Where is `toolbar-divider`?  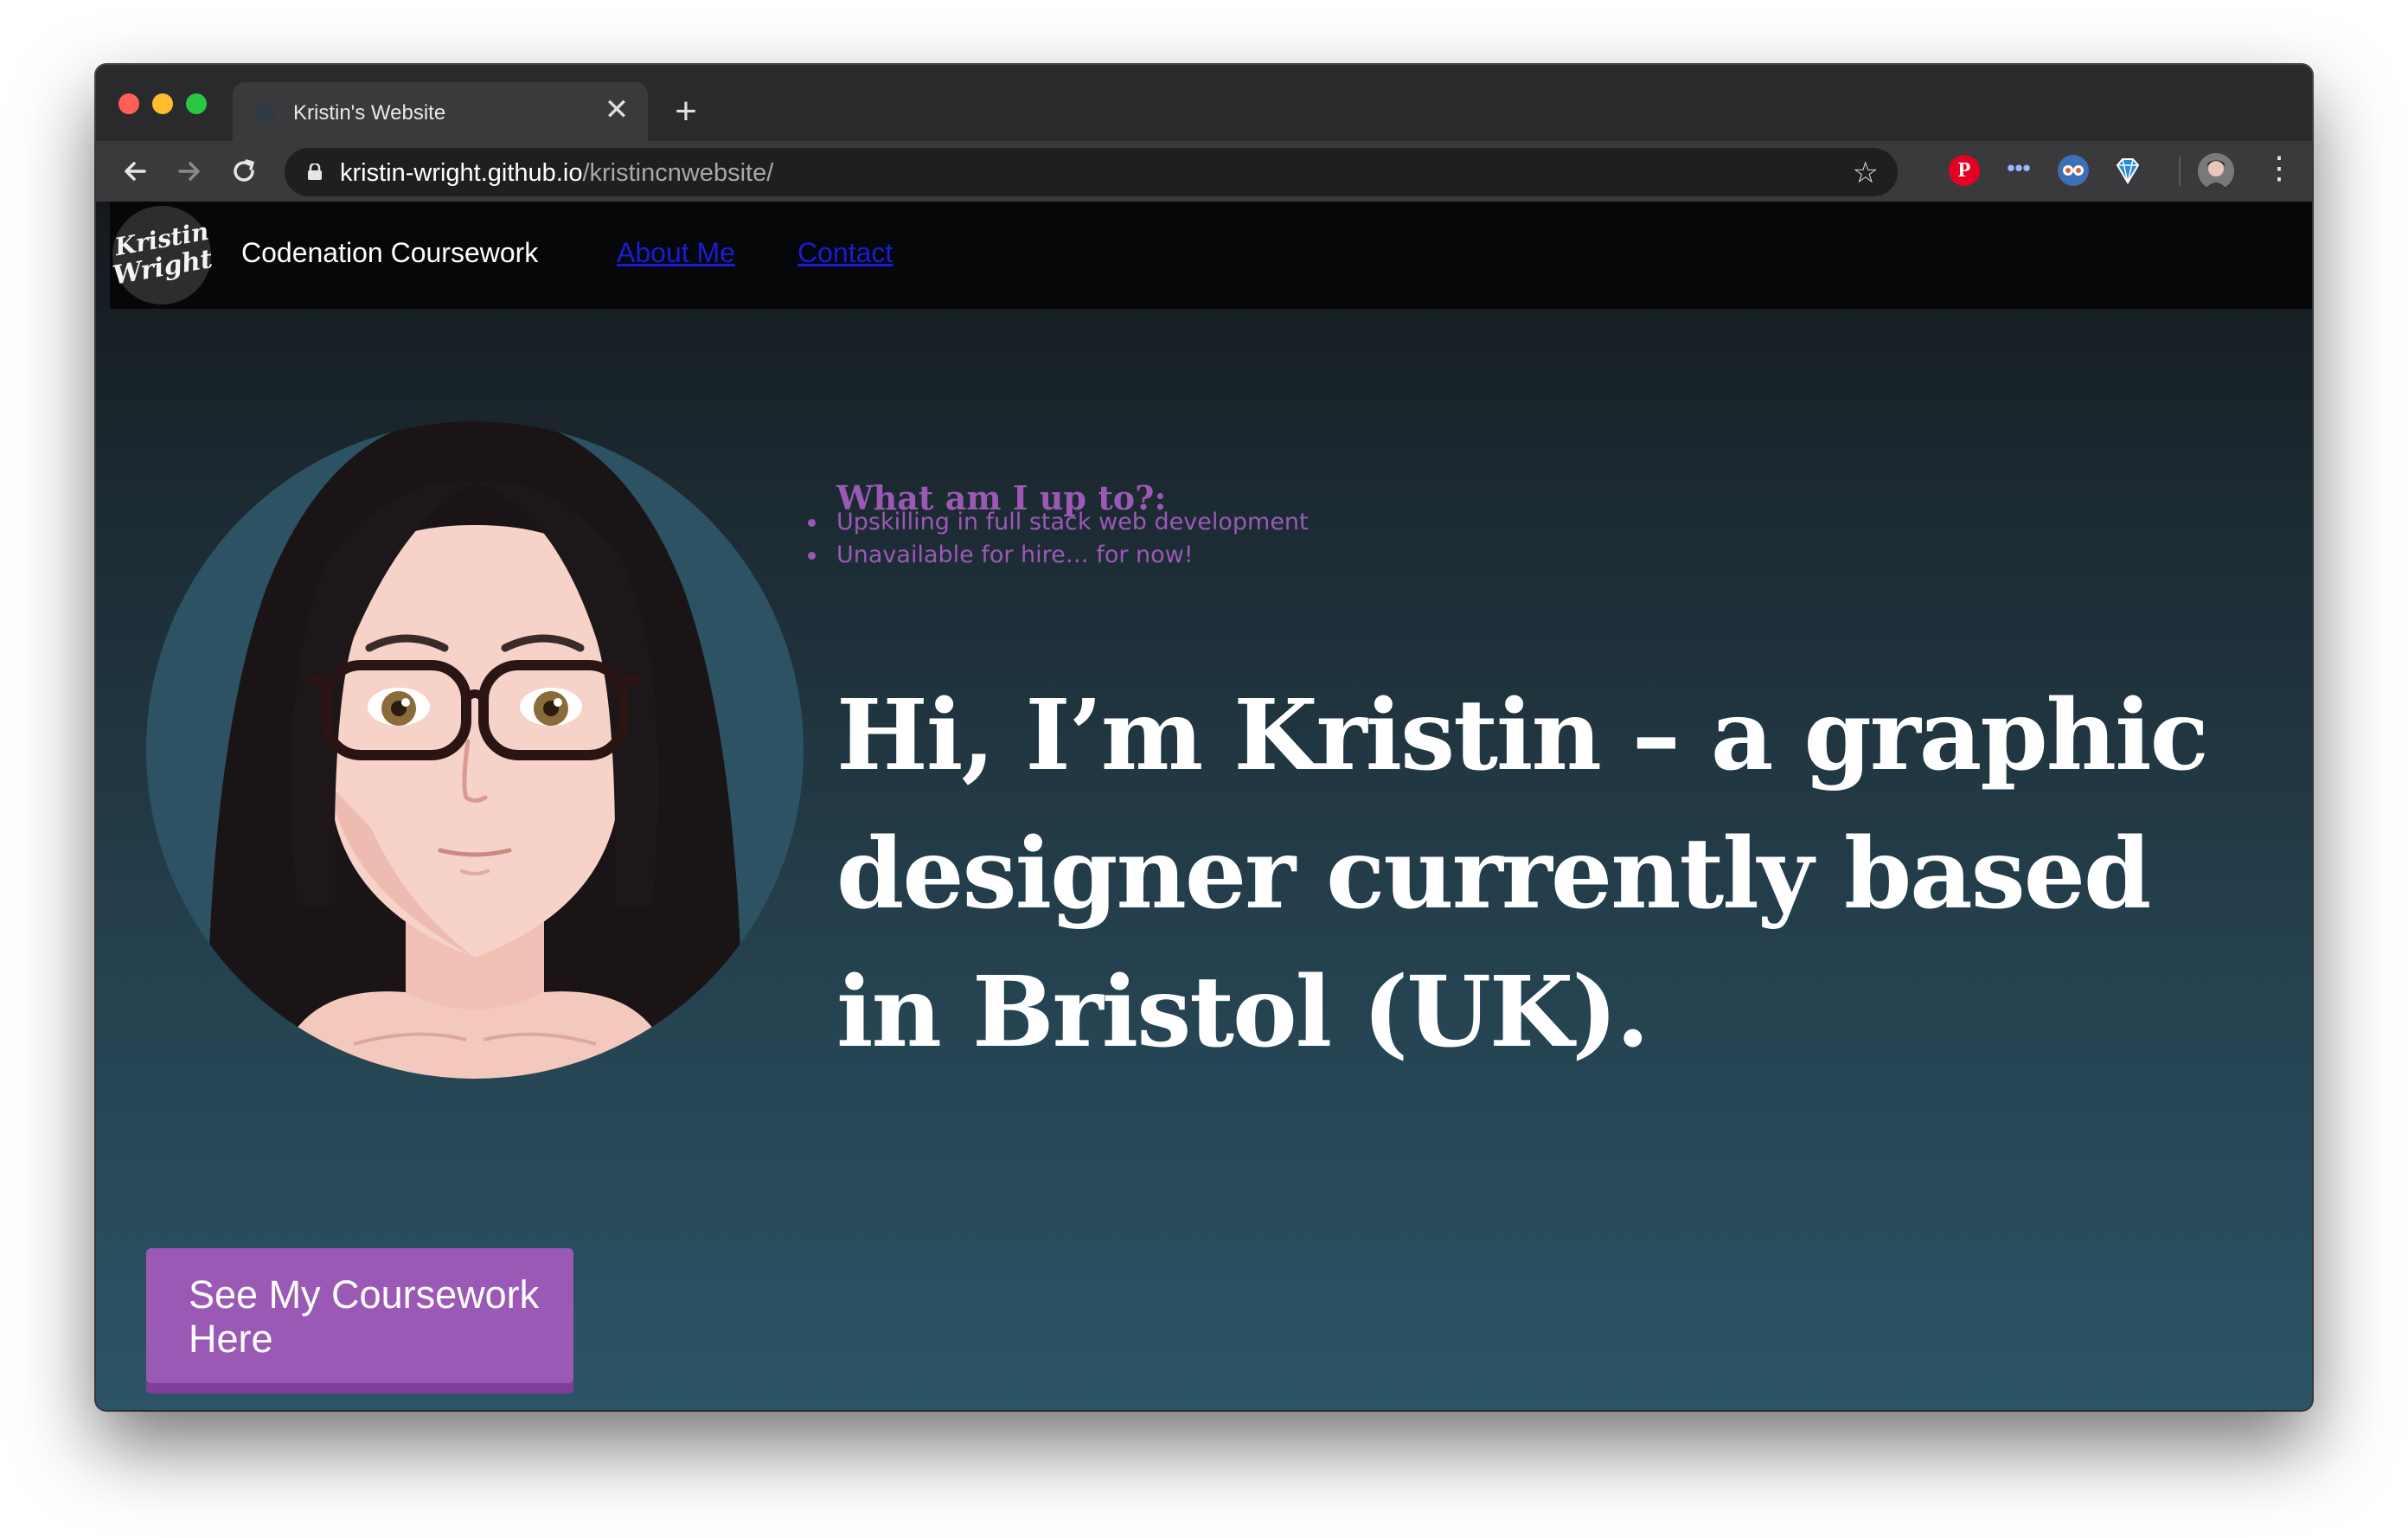
toolbar-divider is located at coordinates (2180, 171).